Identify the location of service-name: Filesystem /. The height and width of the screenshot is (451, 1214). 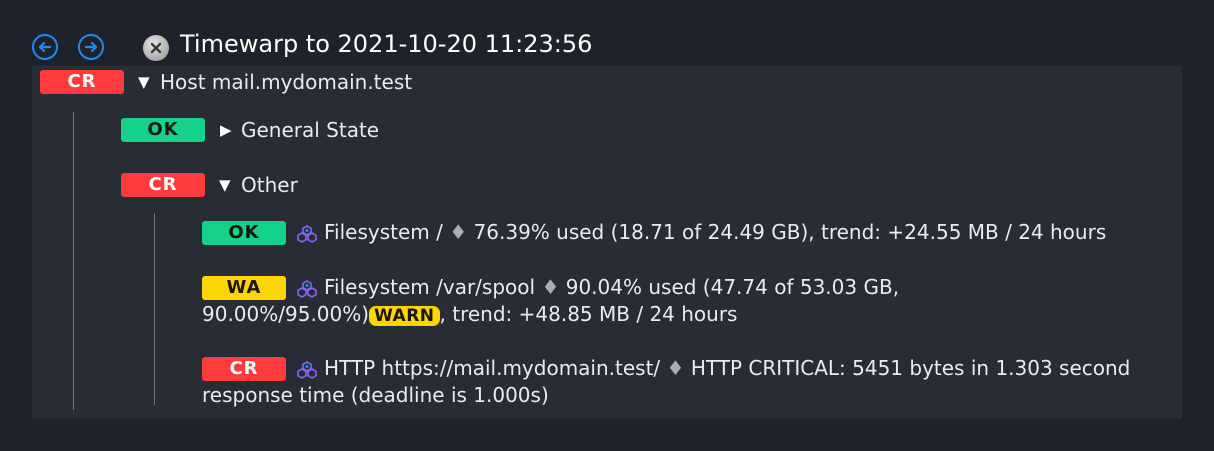
(383, 232).